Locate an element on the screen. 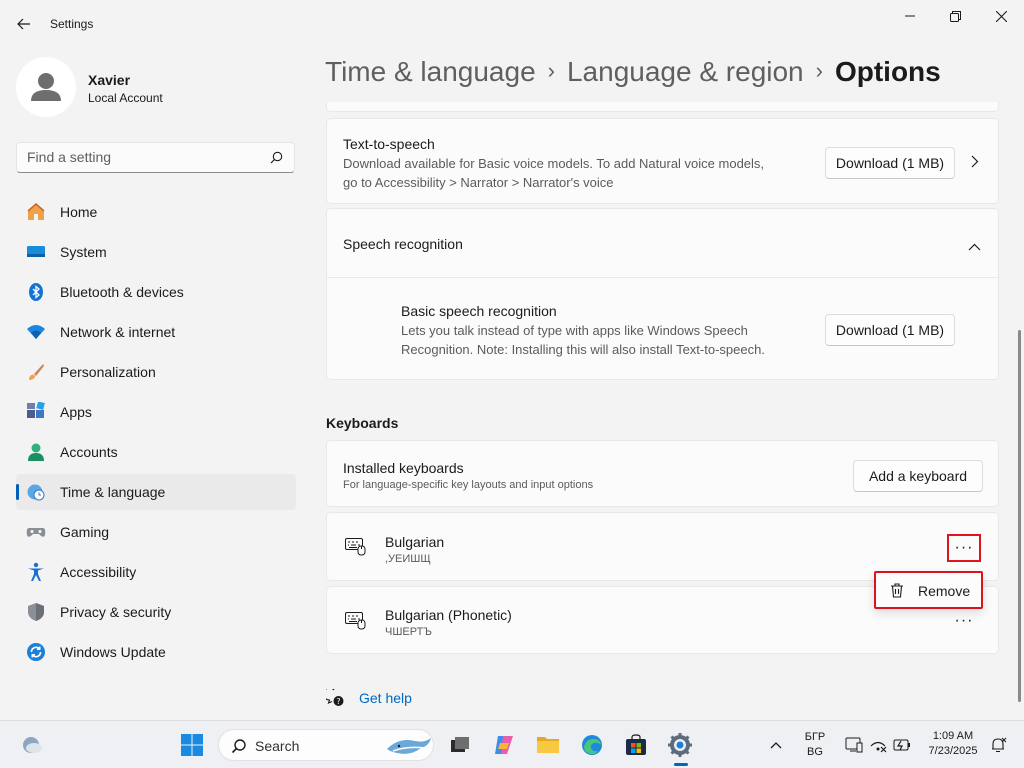 The image size is (1024, 768). speech-download-button: Download (1 MB) is located at coordinates (890, 330).